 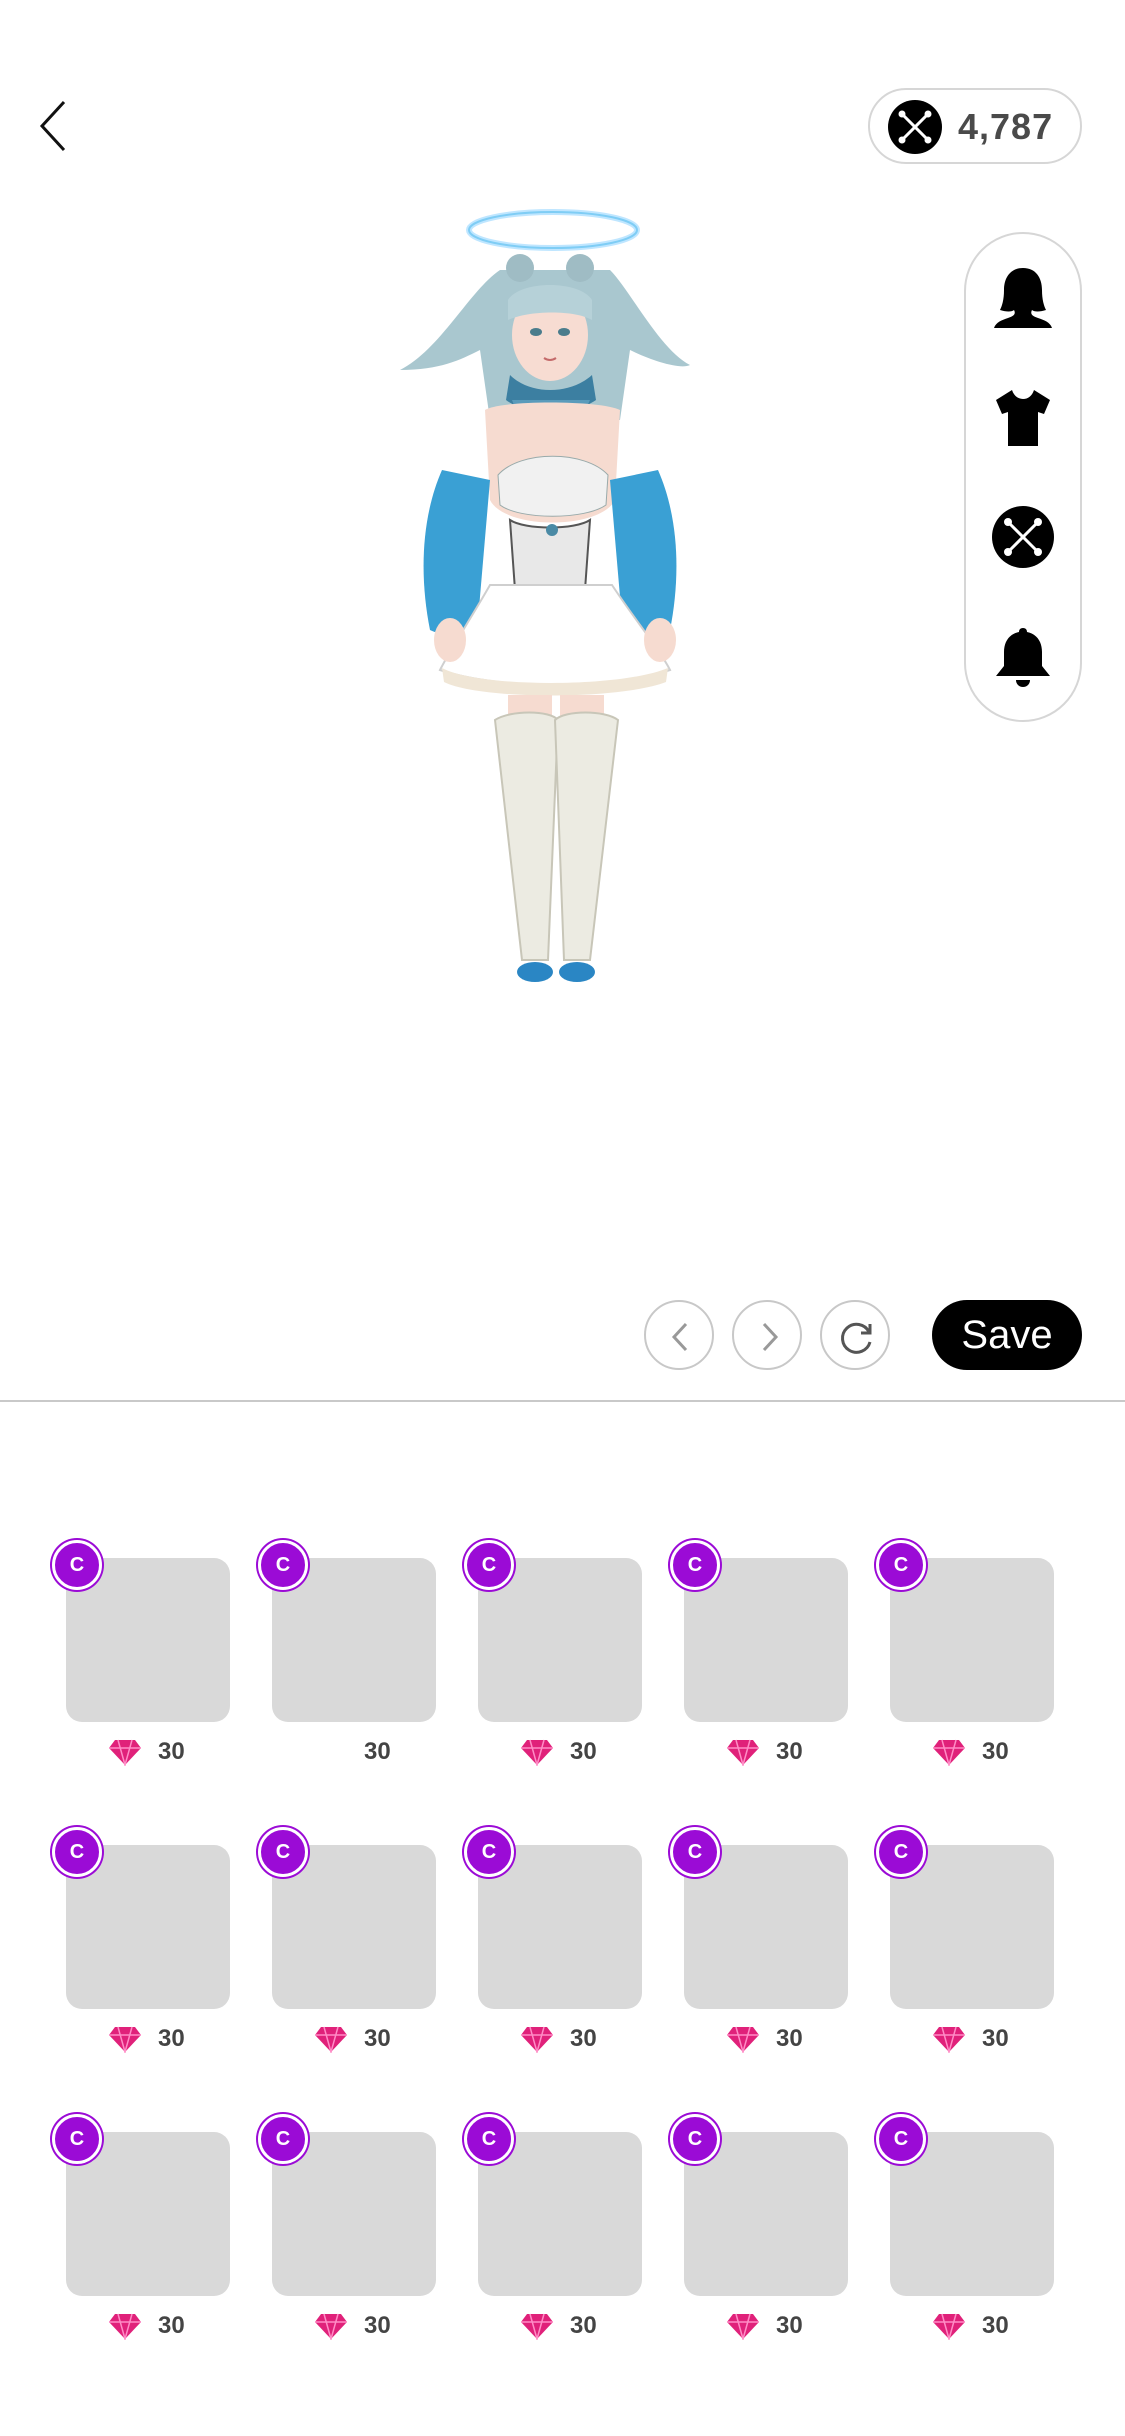 I want to click on avatar-preview, so click(x=565, y=640).